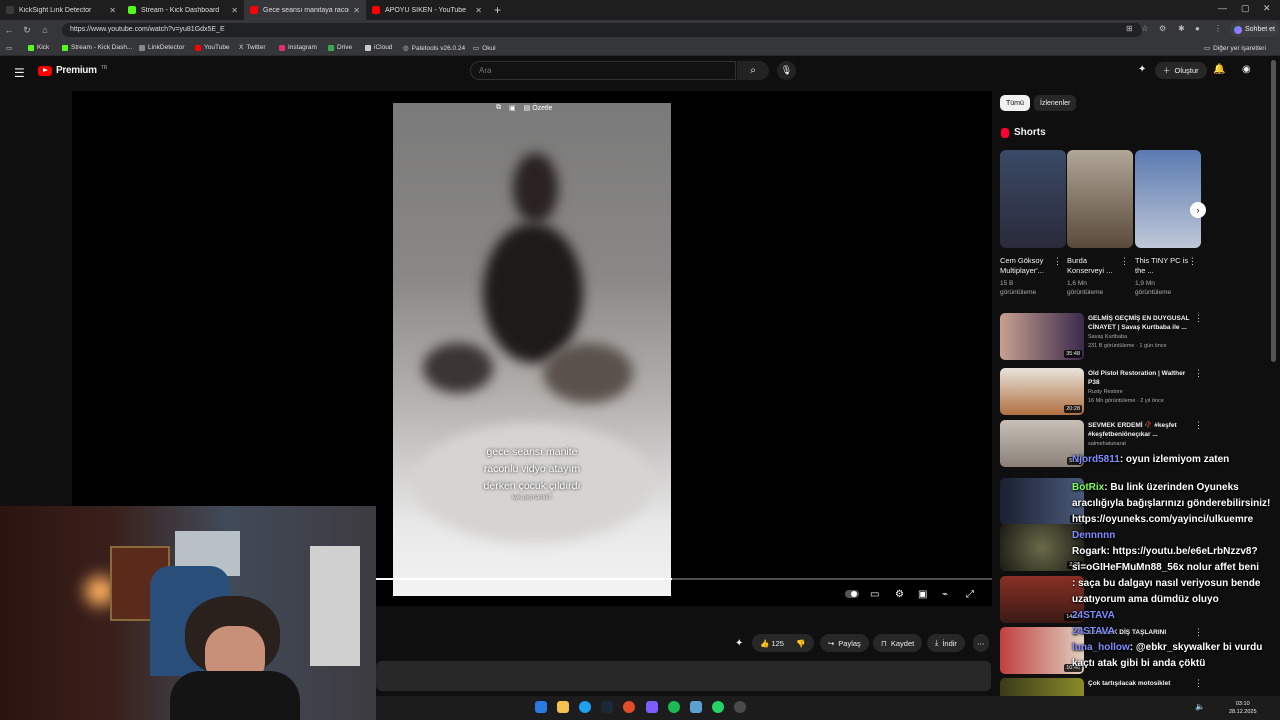  Describe the element at coordinates (61, 10) in the screenshot. I see `tab-kicksight: KickSight Link Detector ✕` at that location.